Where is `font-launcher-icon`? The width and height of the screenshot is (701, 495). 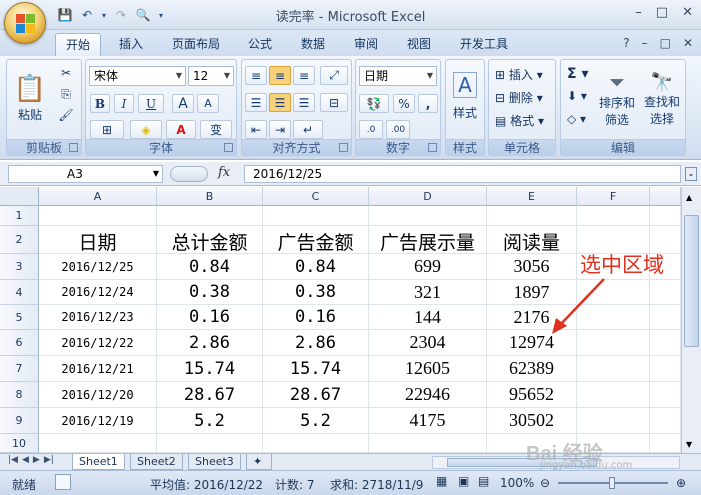
font-launcher-icon is located at coordinates (228, 147).